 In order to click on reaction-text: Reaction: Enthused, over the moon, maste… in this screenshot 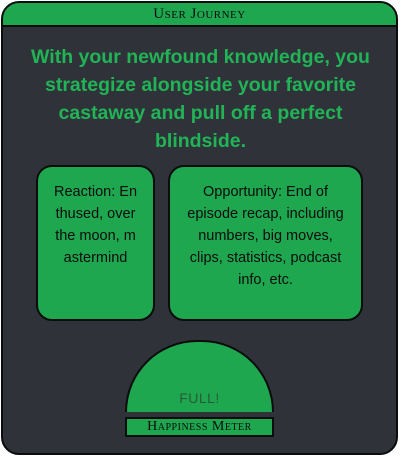, I will do `click(95, 225)`.